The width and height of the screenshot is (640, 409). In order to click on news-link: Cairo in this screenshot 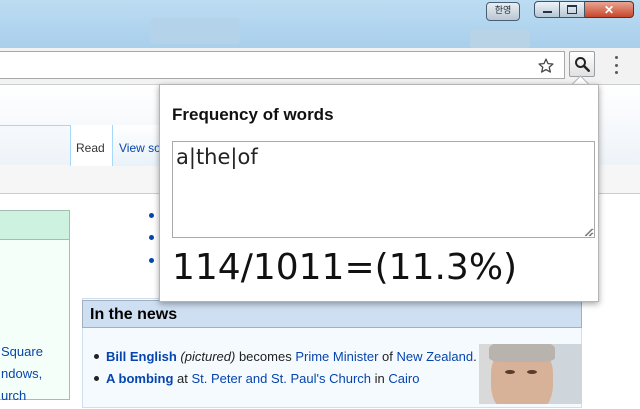, I will do `click(403, 378)`.